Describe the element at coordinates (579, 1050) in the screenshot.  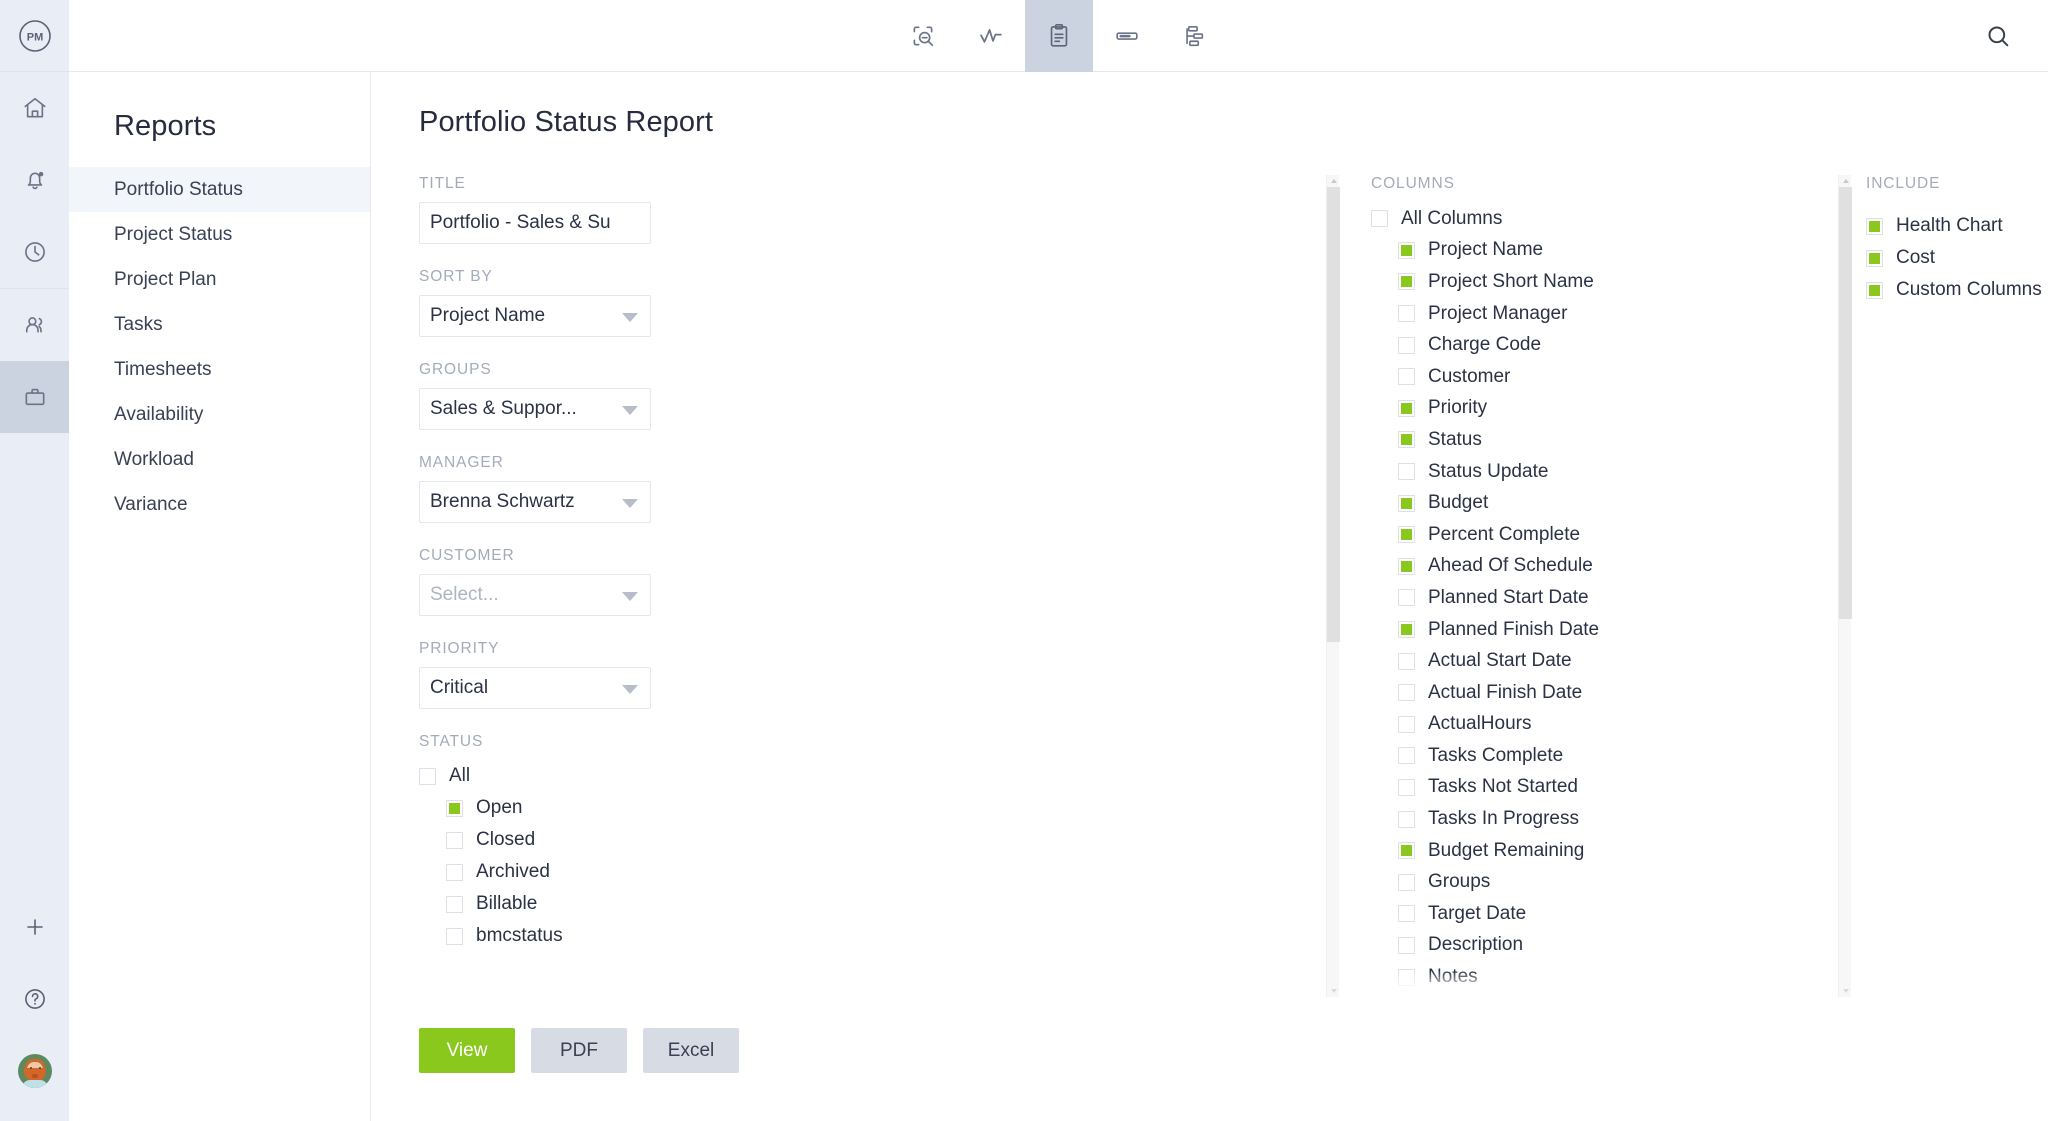
I see `pdf-button: PDF` at that location.